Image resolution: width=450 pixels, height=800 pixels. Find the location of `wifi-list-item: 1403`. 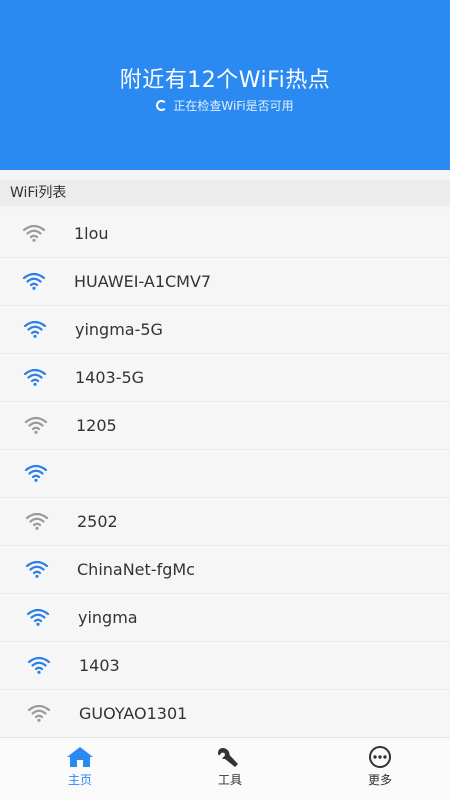

wifi-list-item: 1403 is located at coordinates (225, 666).